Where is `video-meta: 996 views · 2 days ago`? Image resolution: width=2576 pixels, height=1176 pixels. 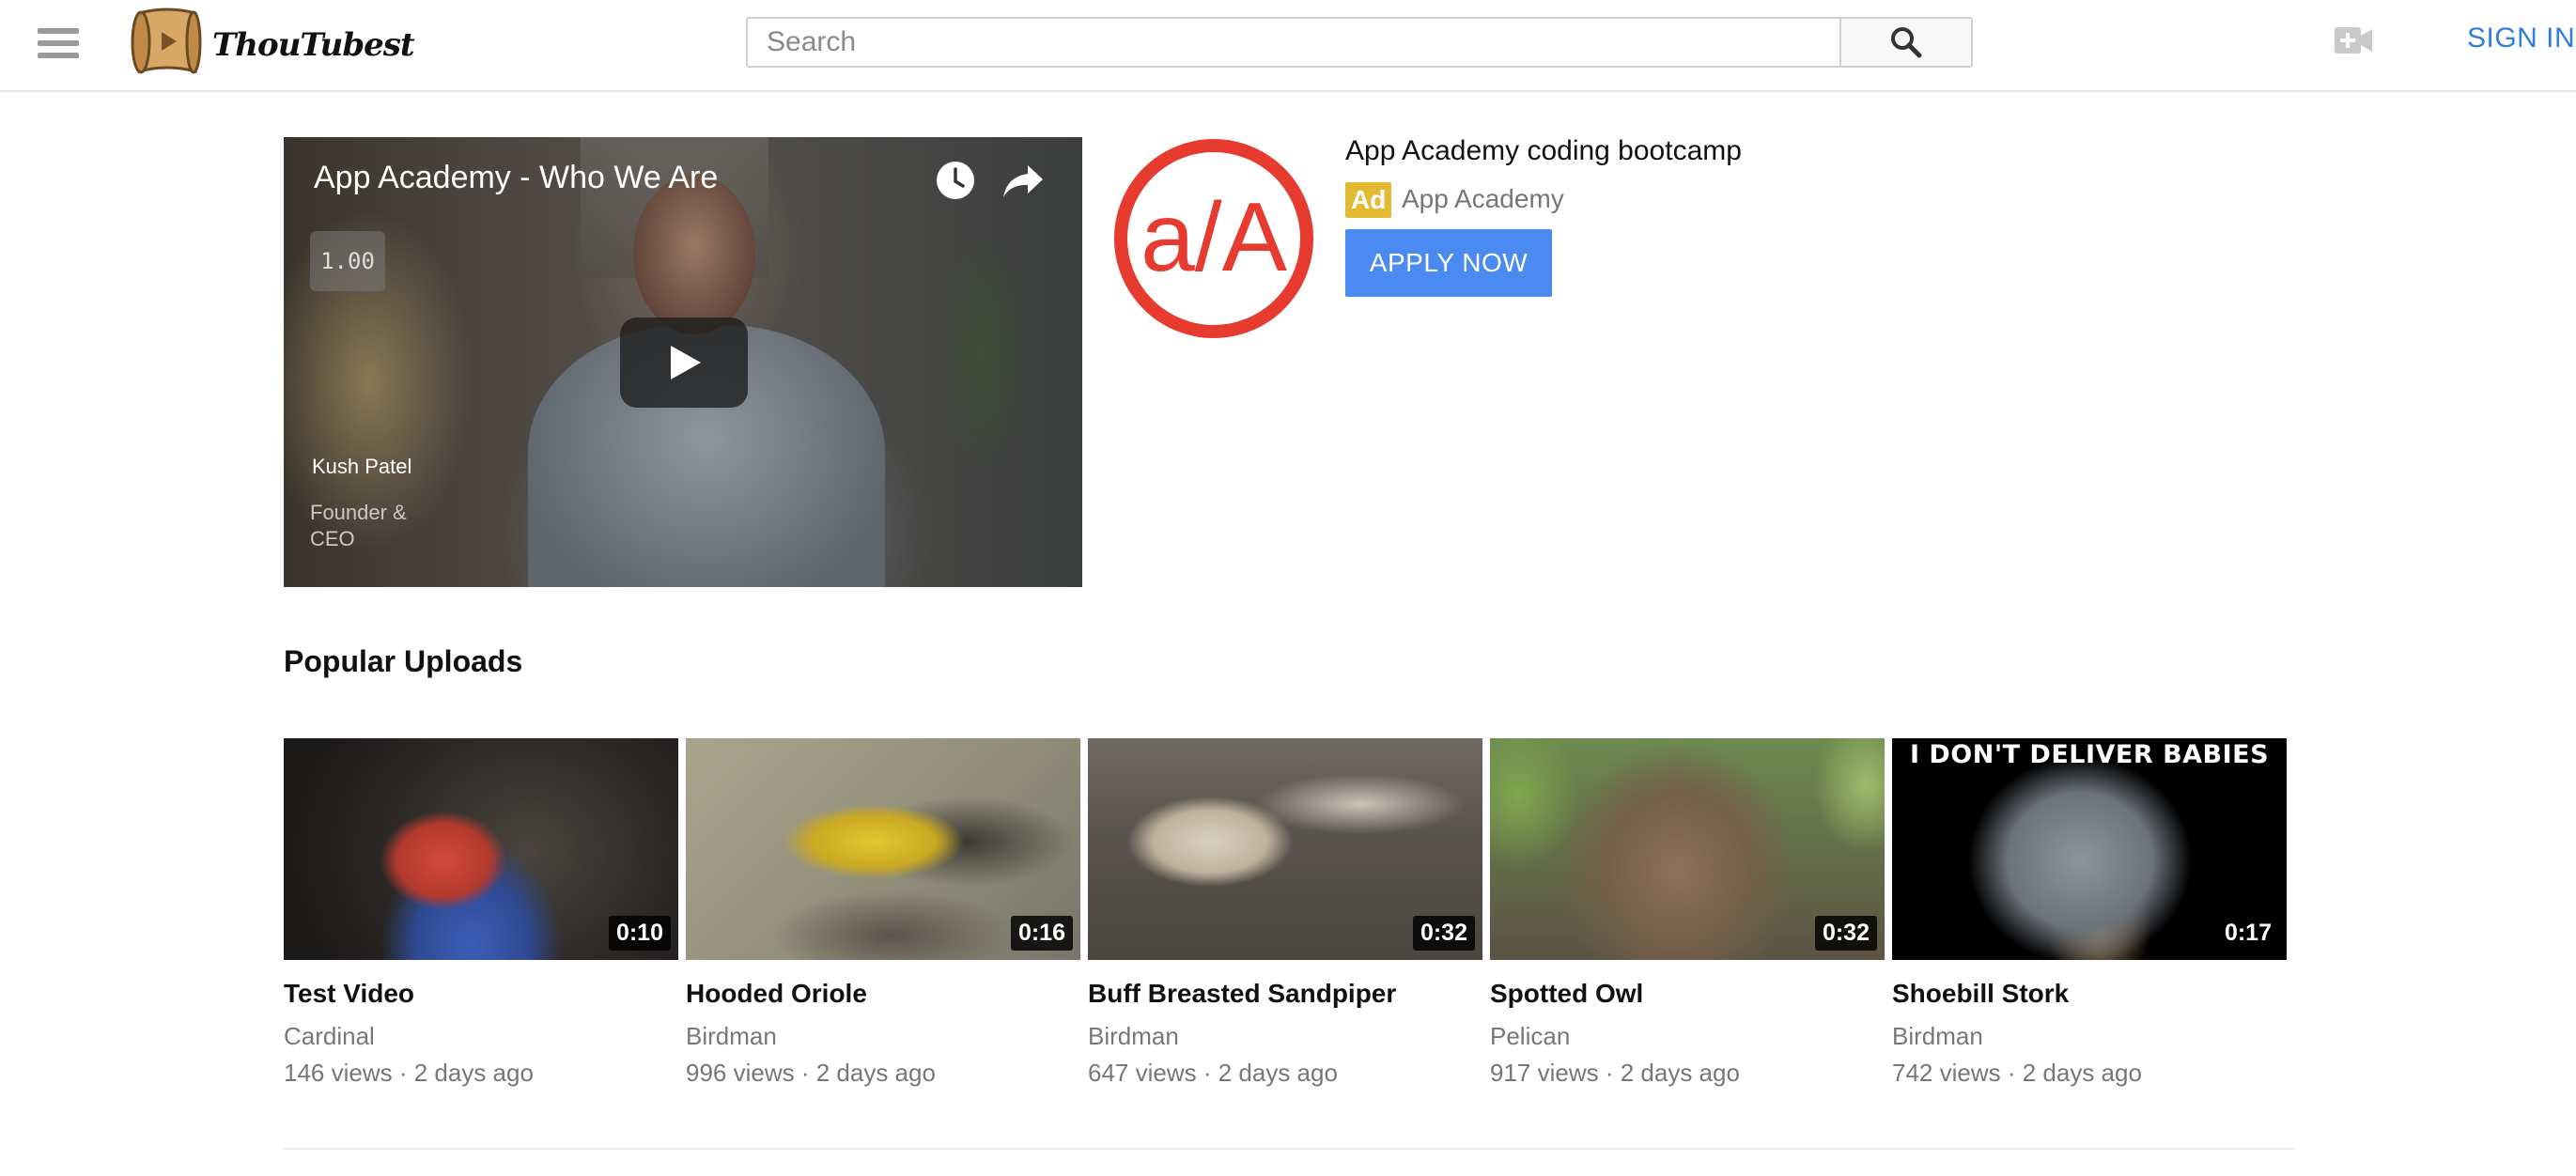
video-meta: 996 views · 2 days ago is located at coordinates (811, 1073).